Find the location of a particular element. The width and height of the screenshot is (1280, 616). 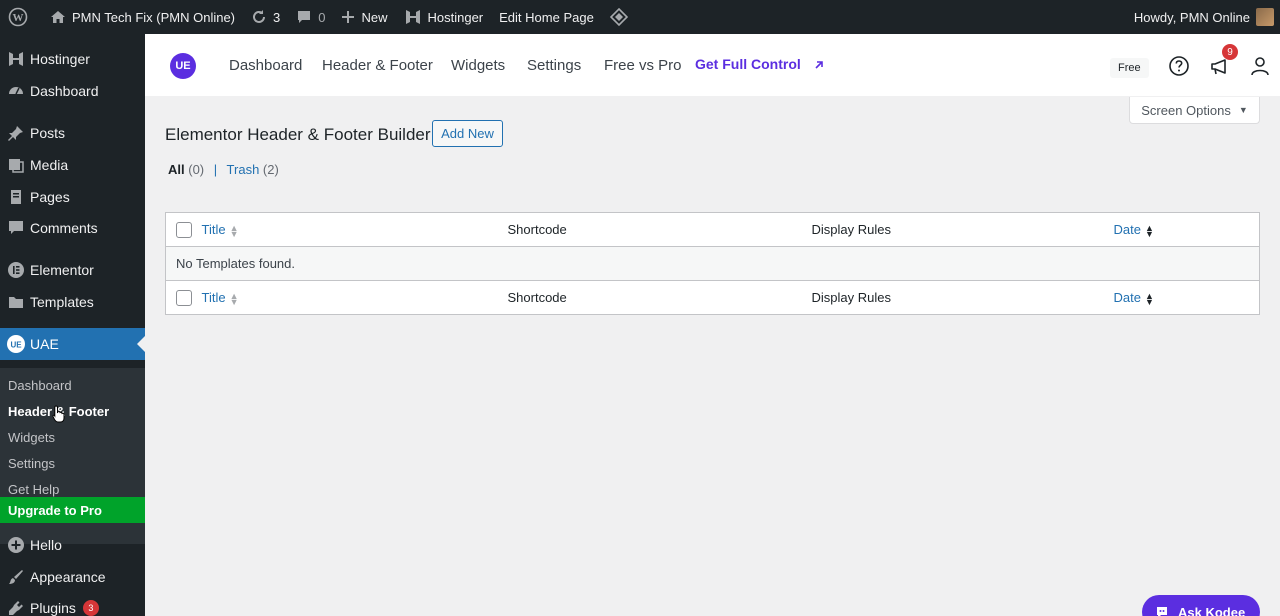

status-filter: All (0) | Trash (2) is located at coordinates (223, 169).